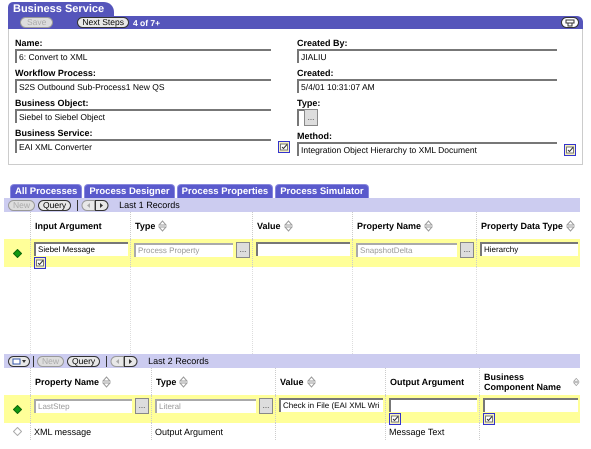  What do you see at coordinates (146, 23) in the screenshot?
I see `record-count: 4 of 7+` at bounding box center [146, 23].